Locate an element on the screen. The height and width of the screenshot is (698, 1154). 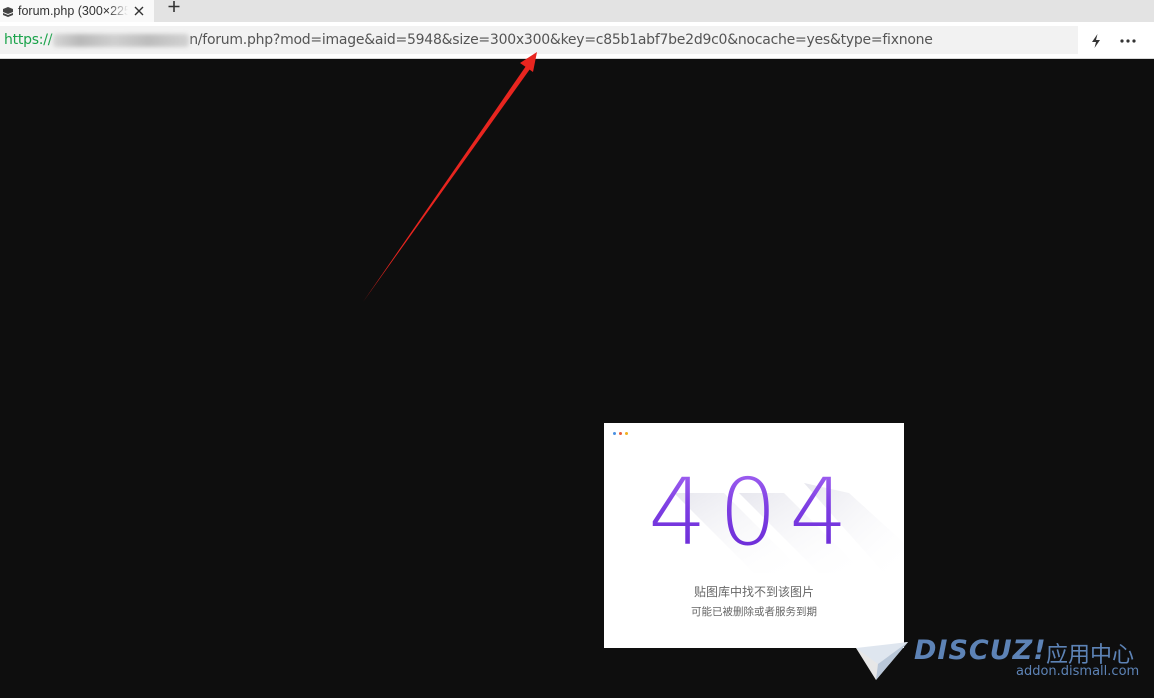
lightning-icon is located at coordinates (1096, 41).